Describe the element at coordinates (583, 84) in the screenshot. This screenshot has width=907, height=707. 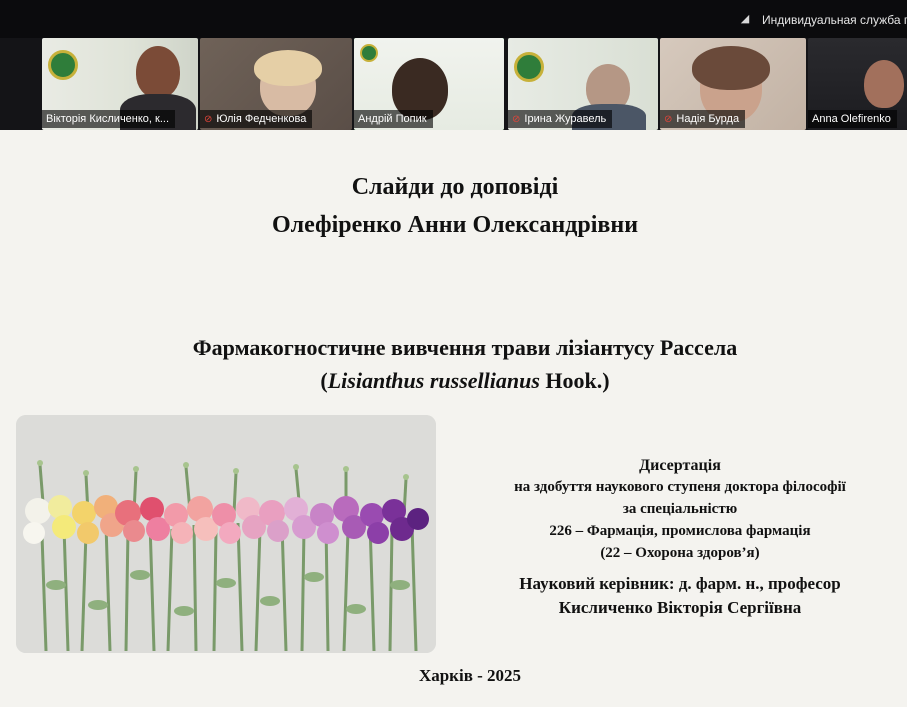
I see `participant-tile: ⊘ Ірина Журавель` at that location.